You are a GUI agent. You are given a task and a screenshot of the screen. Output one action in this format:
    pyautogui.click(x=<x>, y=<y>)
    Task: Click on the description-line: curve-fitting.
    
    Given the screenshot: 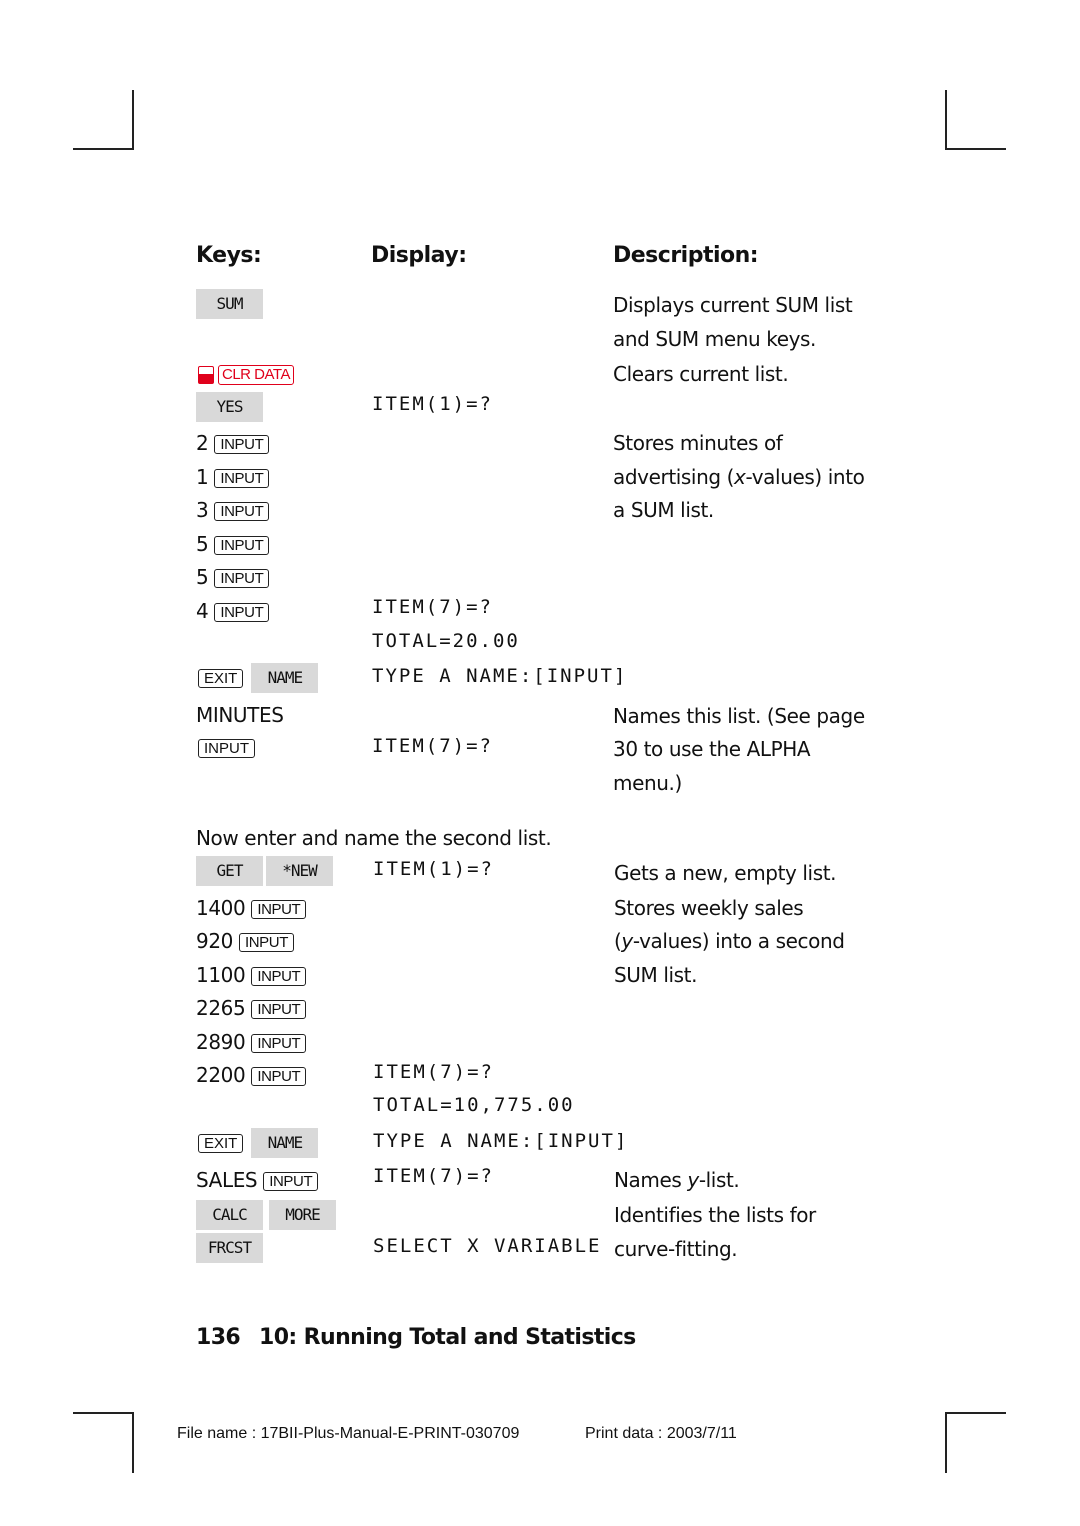 What is the action you would take?
    pyautogui.click(x=676, y=1249)
    